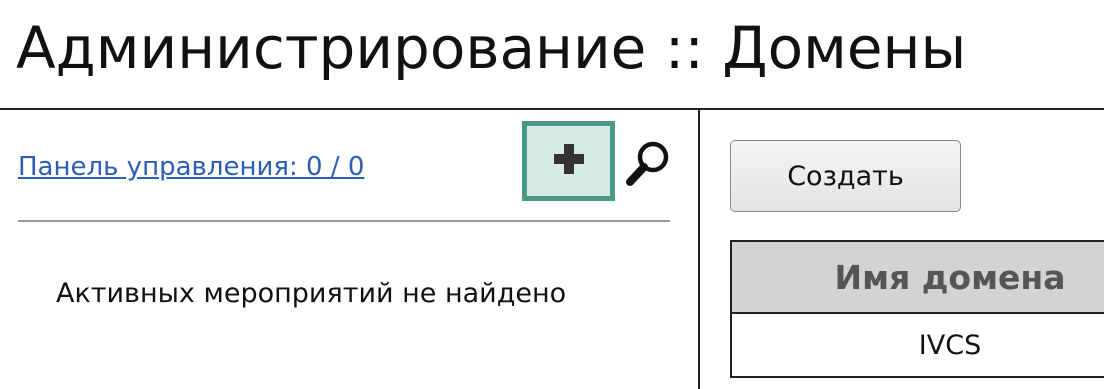  I want to click on column-header-domain-name: Имя домена, so click(917, 277).